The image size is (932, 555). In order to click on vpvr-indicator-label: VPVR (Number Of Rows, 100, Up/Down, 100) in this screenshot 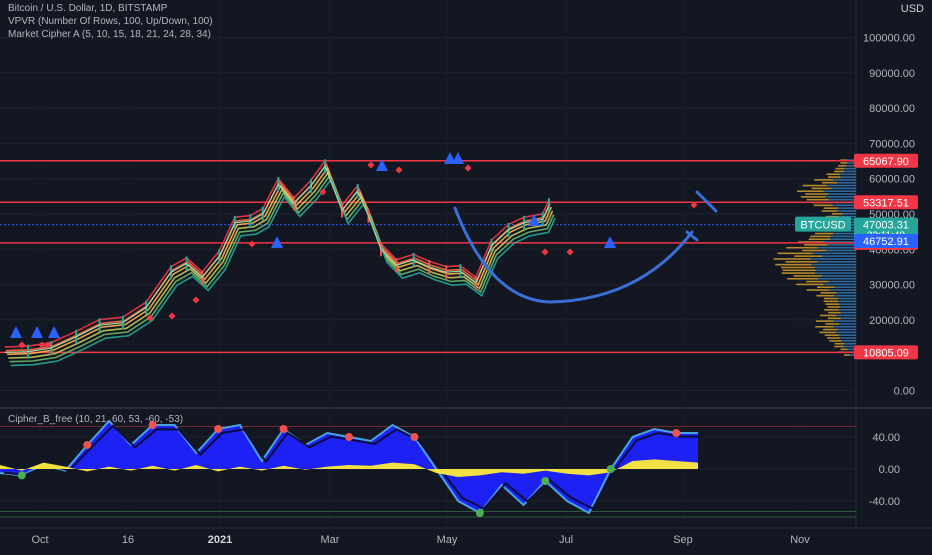, I will do `click(110, 21)`.